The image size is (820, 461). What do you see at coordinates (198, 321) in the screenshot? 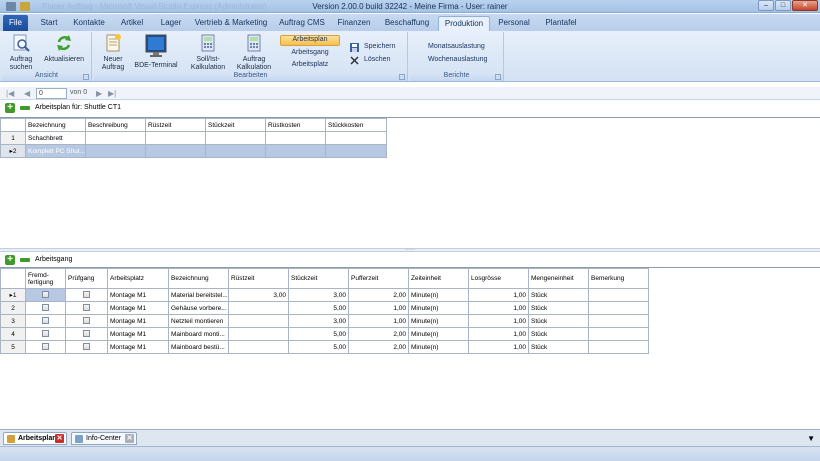
I see `cell-bezeichnung: Netzteil montieren` at bounding box center [198, 321].